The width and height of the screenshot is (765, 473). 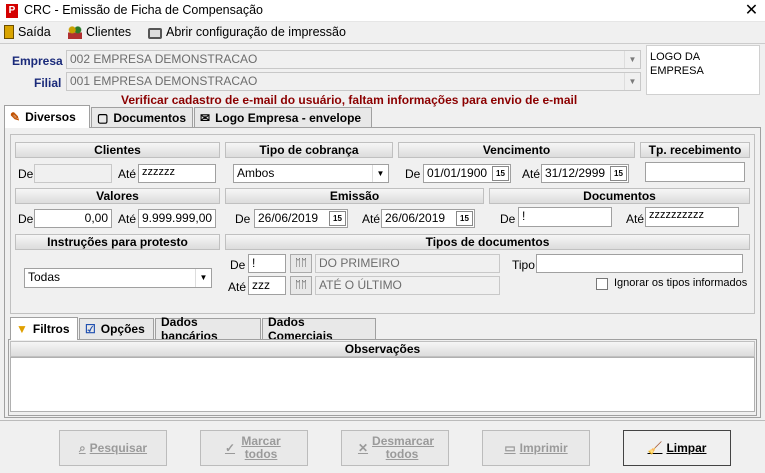 I want to click on instrucoes-select: Todas ▼, so click(x=118, y=278).